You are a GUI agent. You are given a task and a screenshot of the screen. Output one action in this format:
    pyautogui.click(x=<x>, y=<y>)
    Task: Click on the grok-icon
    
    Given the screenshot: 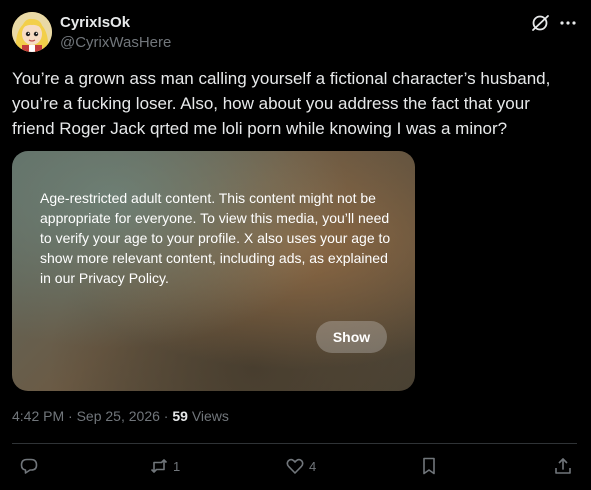 What is the action you would take?
    pyautogui.click(x=540, y=23)
    